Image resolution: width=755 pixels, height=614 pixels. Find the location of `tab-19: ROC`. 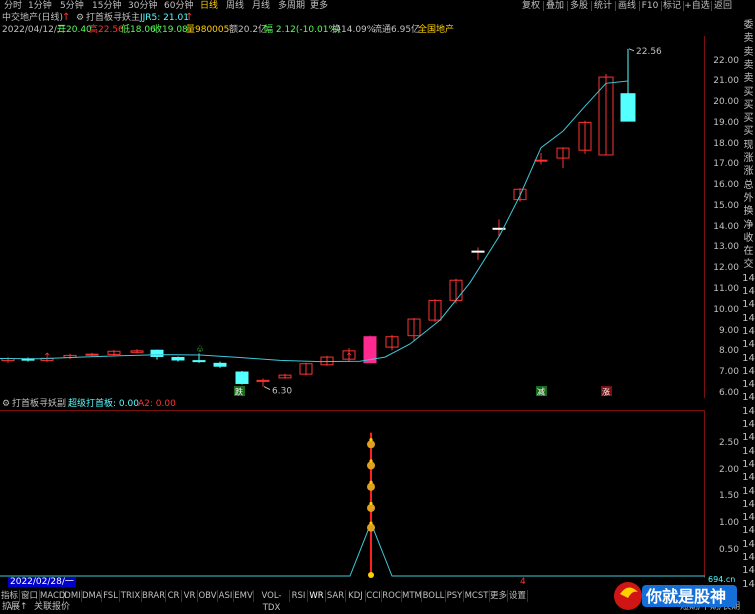

tab-19: ROC is located at coordinates (392, 596).